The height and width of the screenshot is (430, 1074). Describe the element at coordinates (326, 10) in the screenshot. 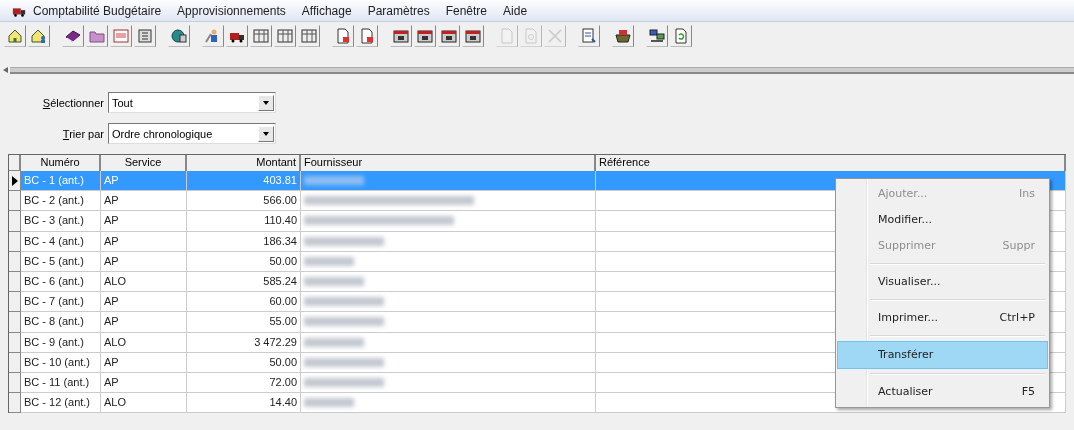

I see `menu-item: Affichage` at that location.